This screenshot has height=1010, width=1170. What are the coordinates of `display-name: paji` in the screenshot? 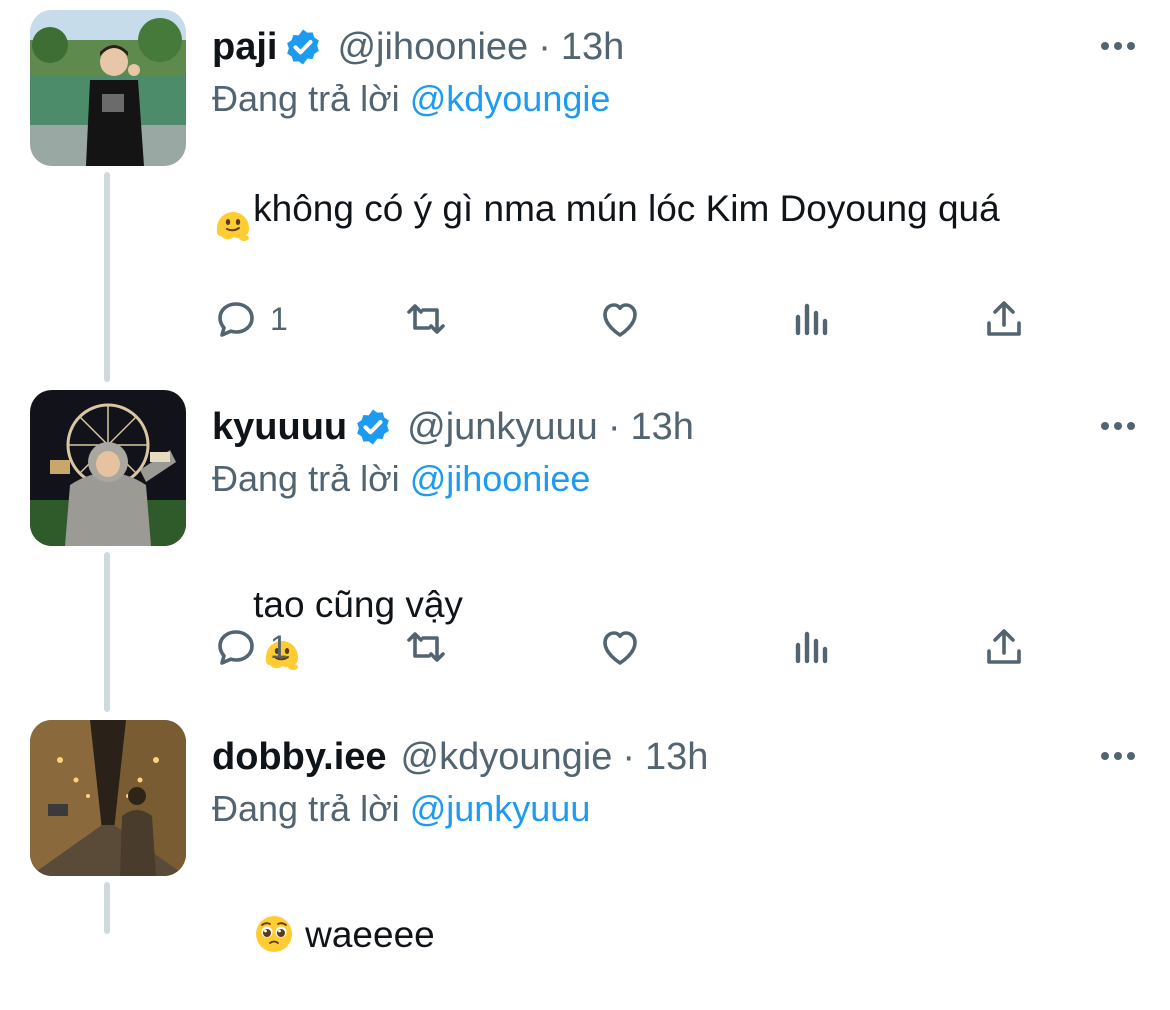 It's located at (244, 47).